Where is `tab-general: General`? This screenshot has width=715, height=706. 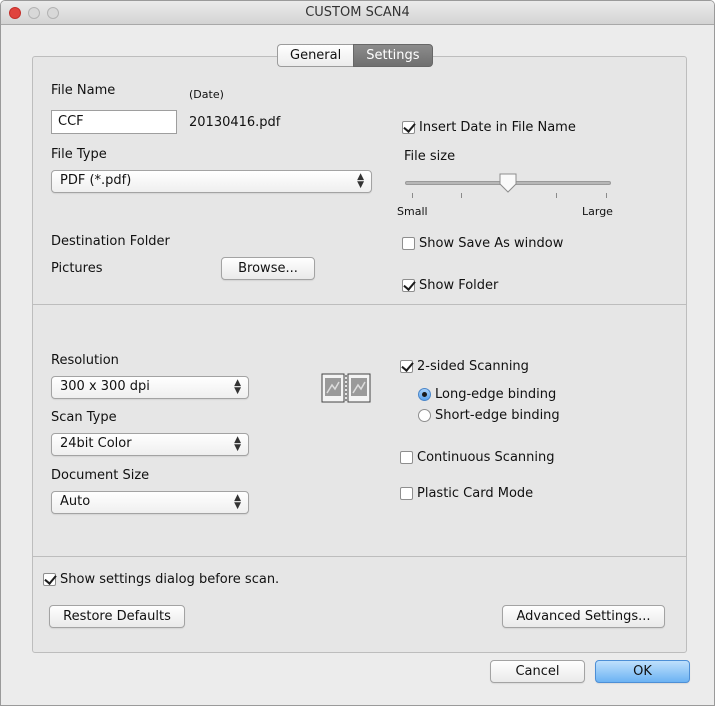 tab-general: General is located at coordinates (315, 55).